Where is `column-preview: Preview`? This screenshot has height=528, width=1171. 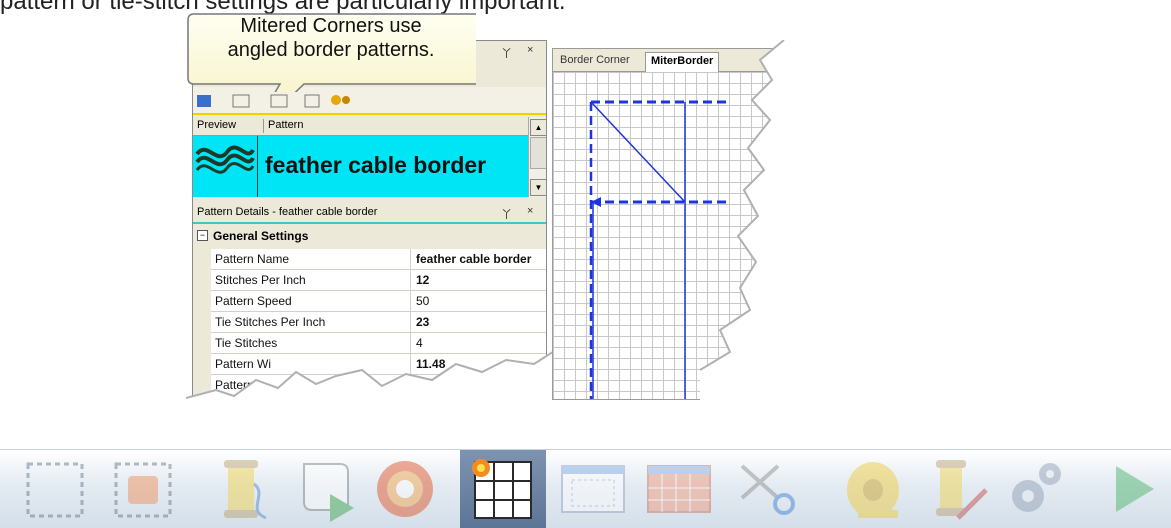
column-preview: Preview is located at coordinates (216, 125).